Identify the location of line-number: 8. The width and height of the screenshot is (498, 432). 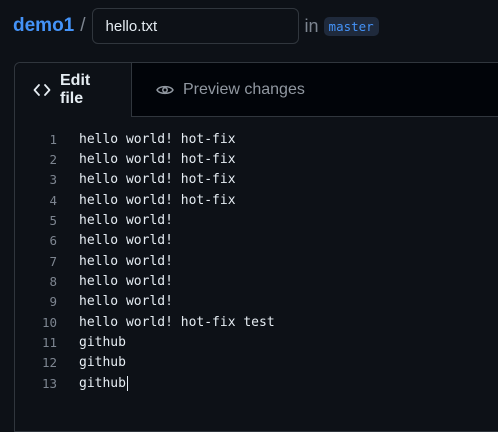
(53, 281).